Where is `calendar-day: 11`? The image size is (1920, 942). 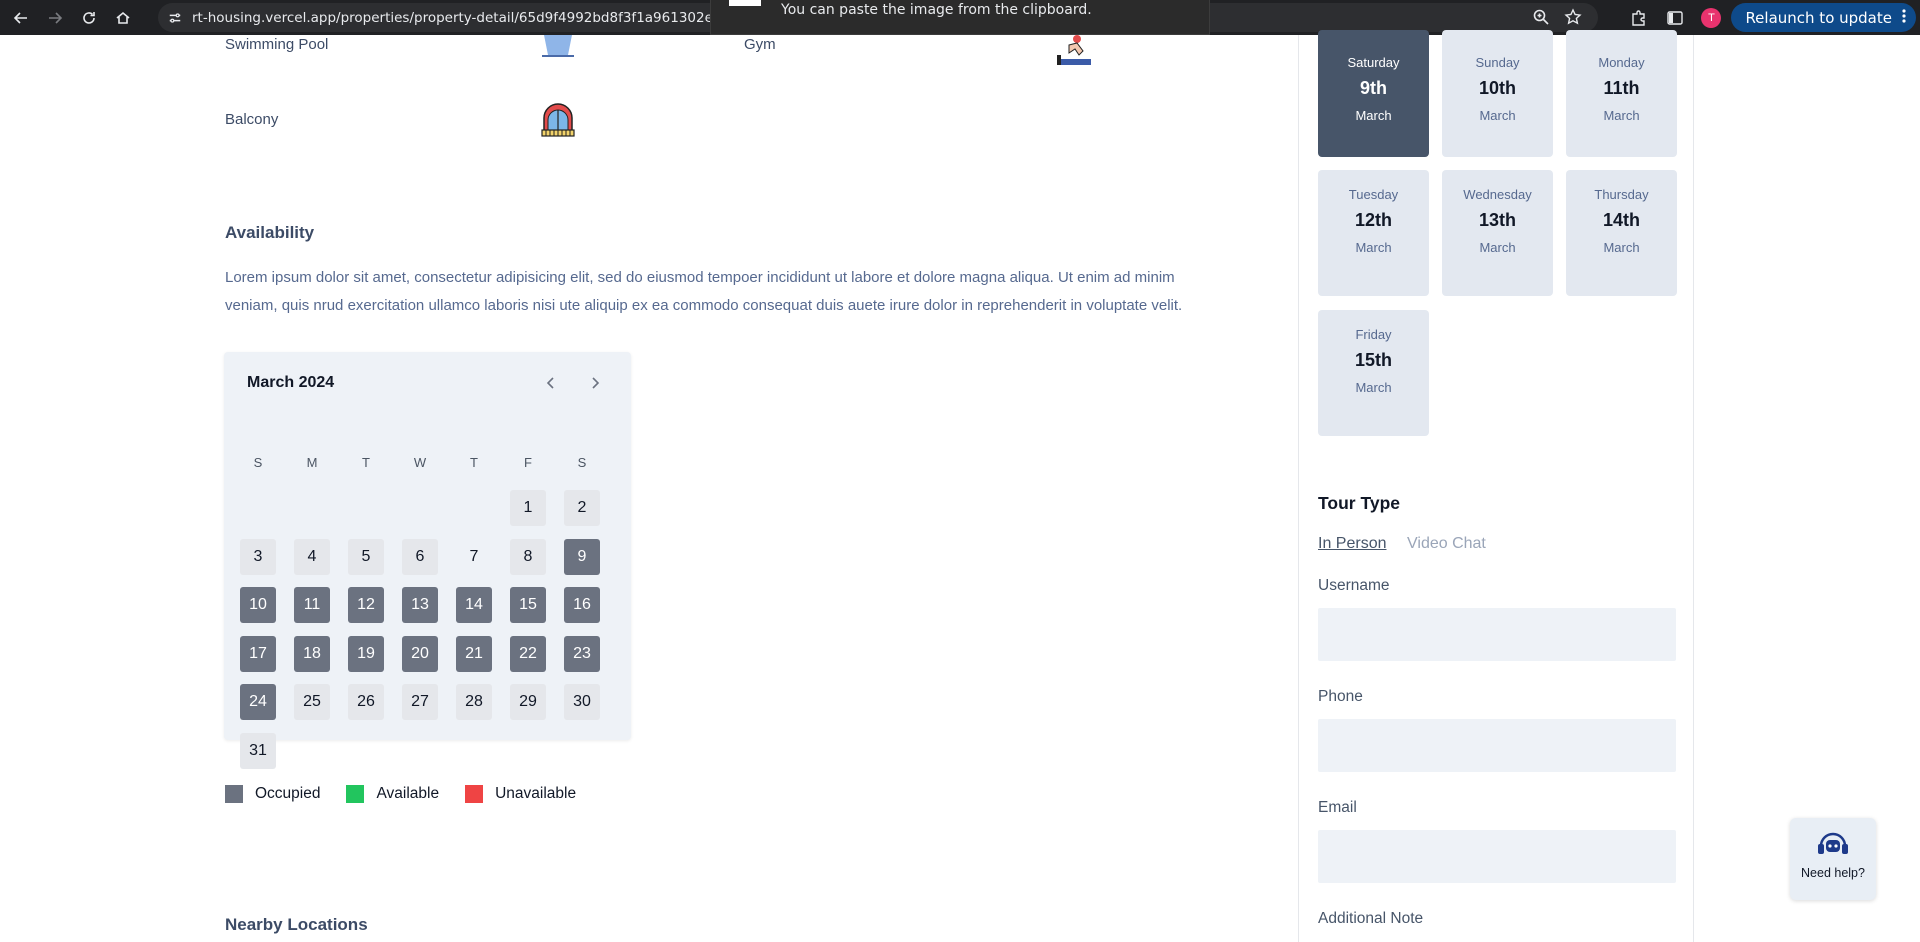 calendar-day: 11 is located at coordinates (312, 605).